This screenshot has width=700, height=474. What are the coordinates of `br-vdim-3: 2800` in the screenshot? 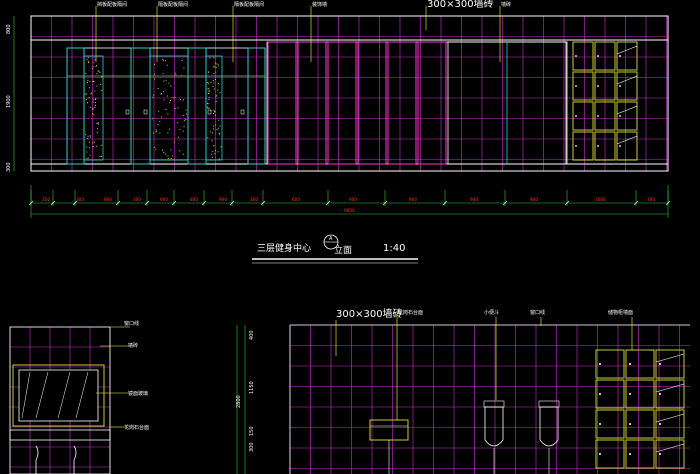 It's located at (239, 401).